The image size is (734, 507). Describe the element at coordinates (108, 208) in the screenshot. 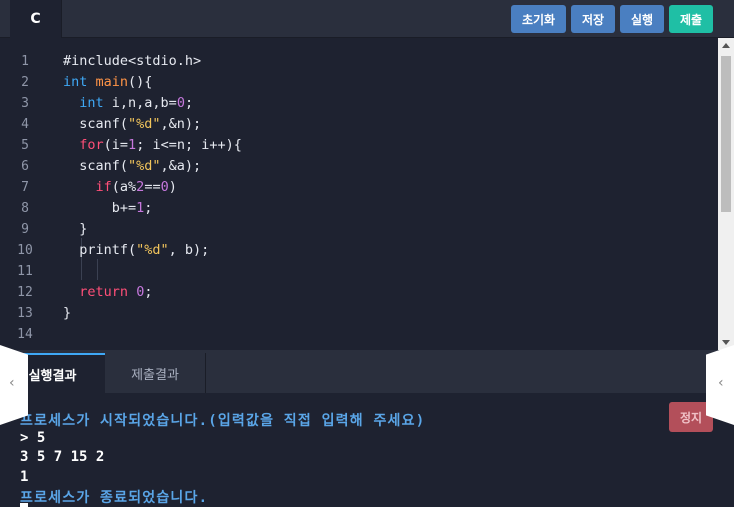

I see `code-line: b+=1;` at that location.